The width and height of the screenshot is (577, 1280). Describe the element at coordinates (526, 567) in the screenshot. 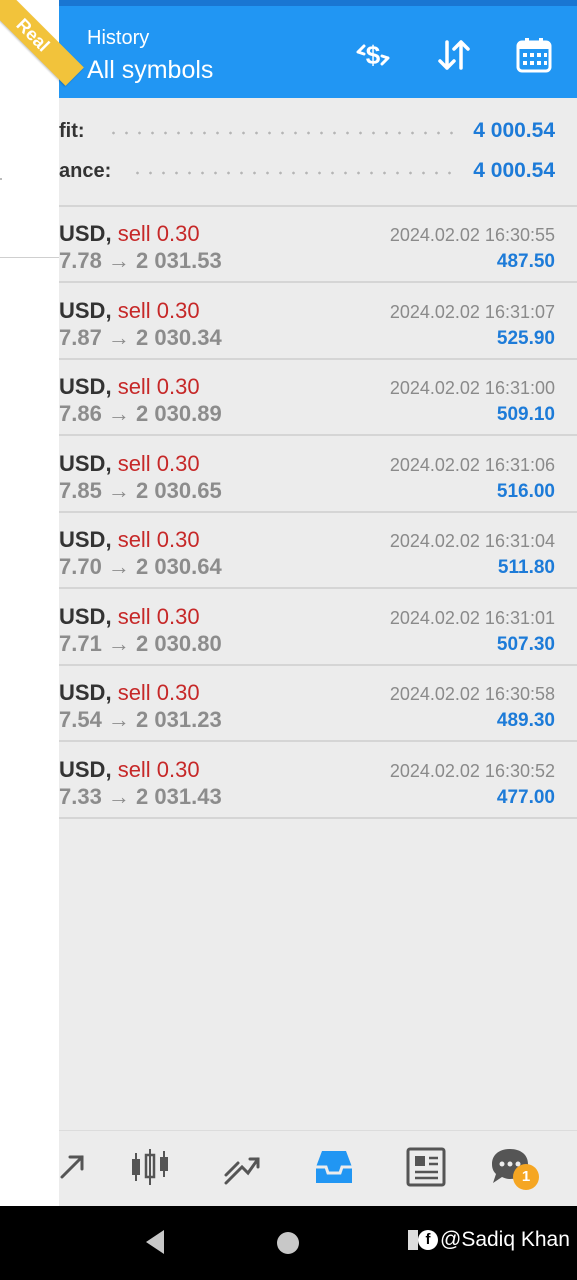

I see `deal-profit: 511.80` at that location.